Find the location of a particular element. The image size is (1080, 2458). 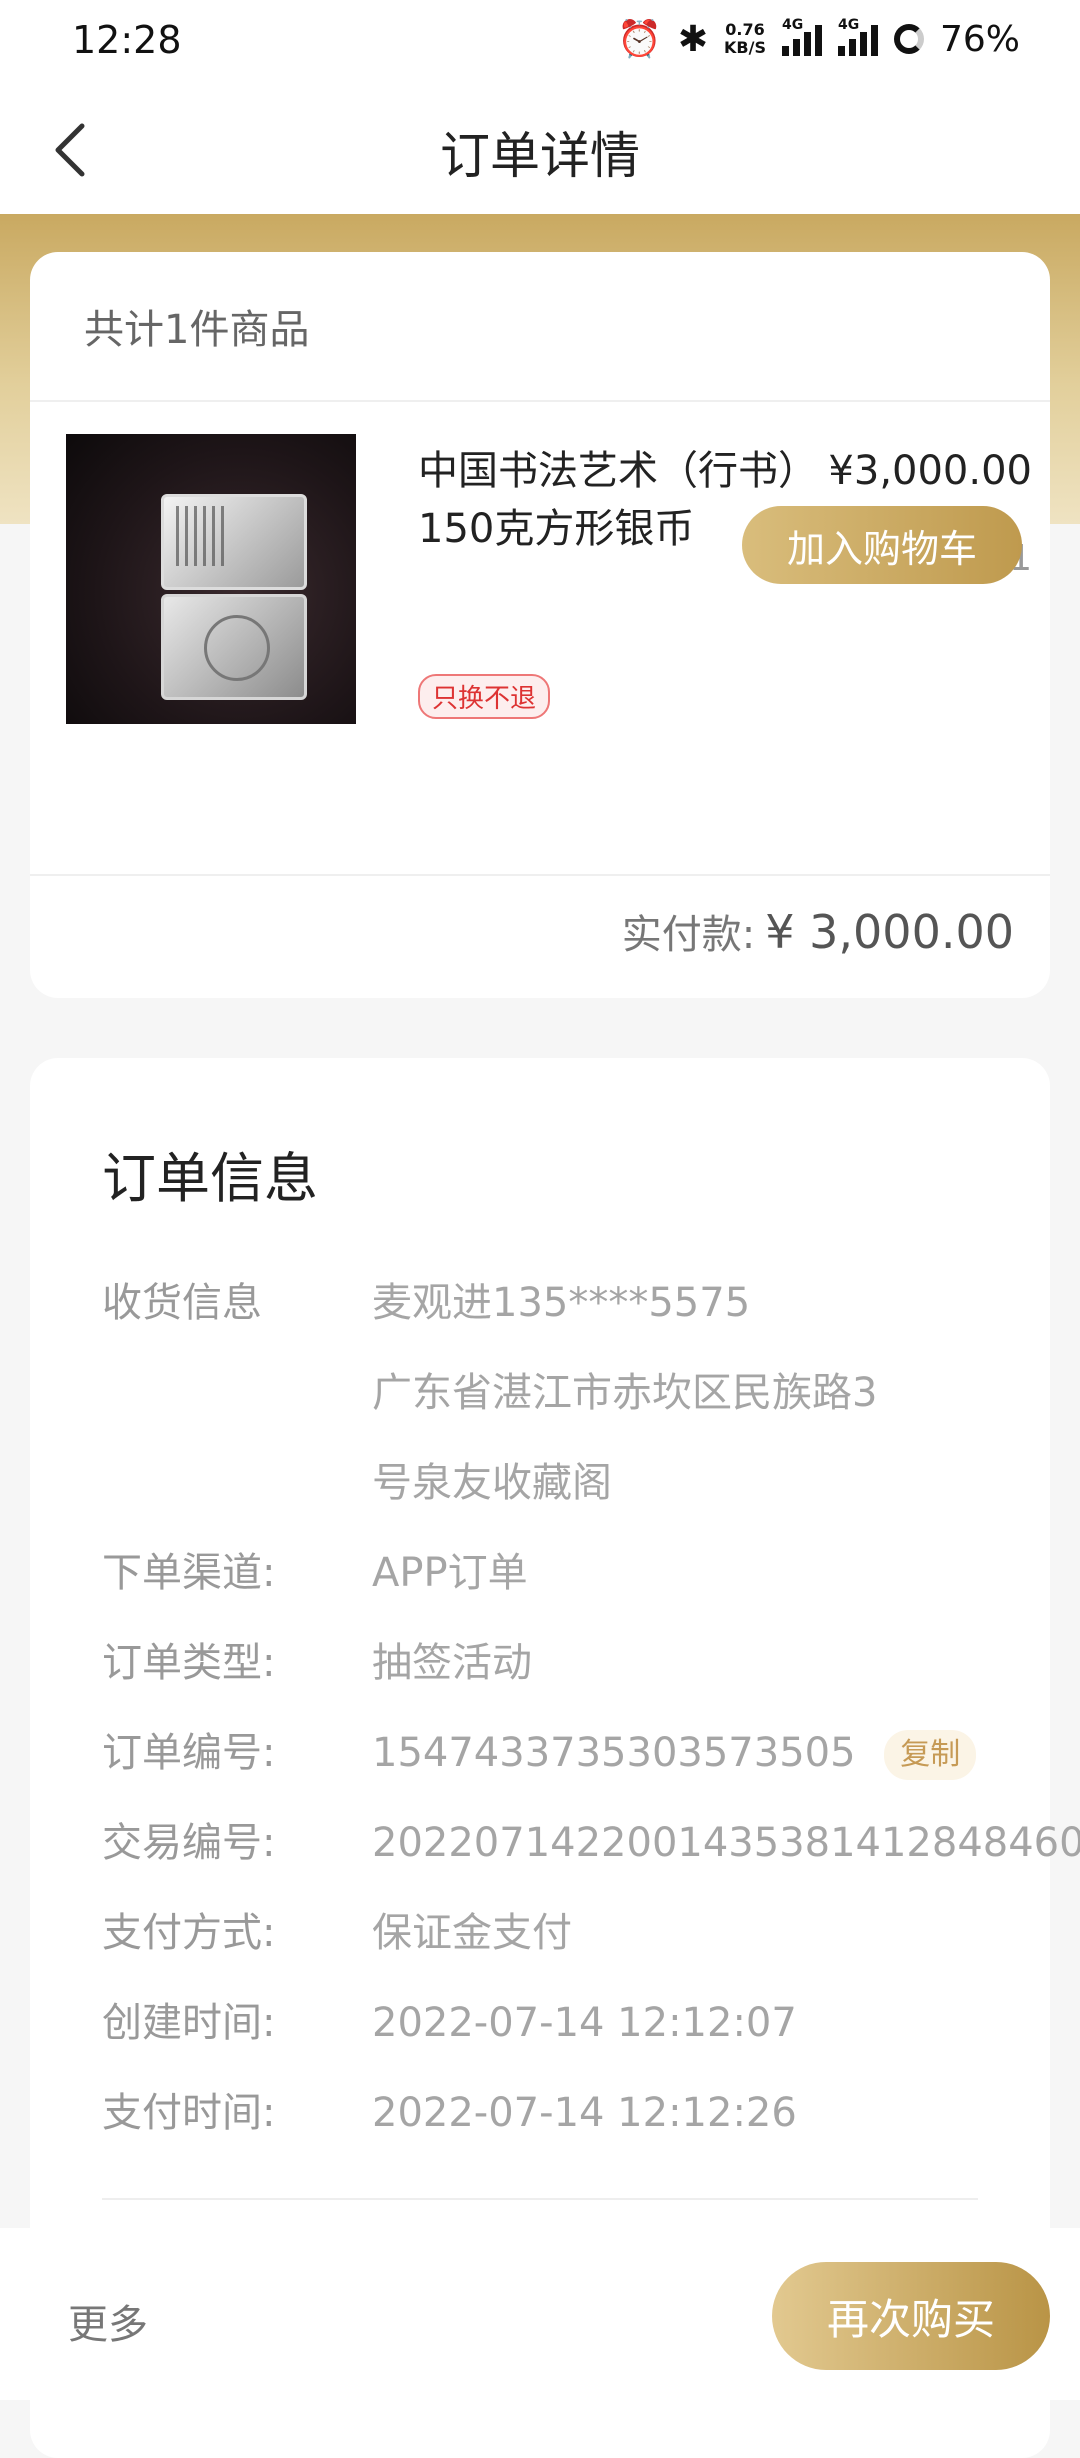

receiver-info: 麦观进135****5575 广东省湛江市赤坎区民族路3 号泉友收藏阁 is located at coordinates (624, 1393).